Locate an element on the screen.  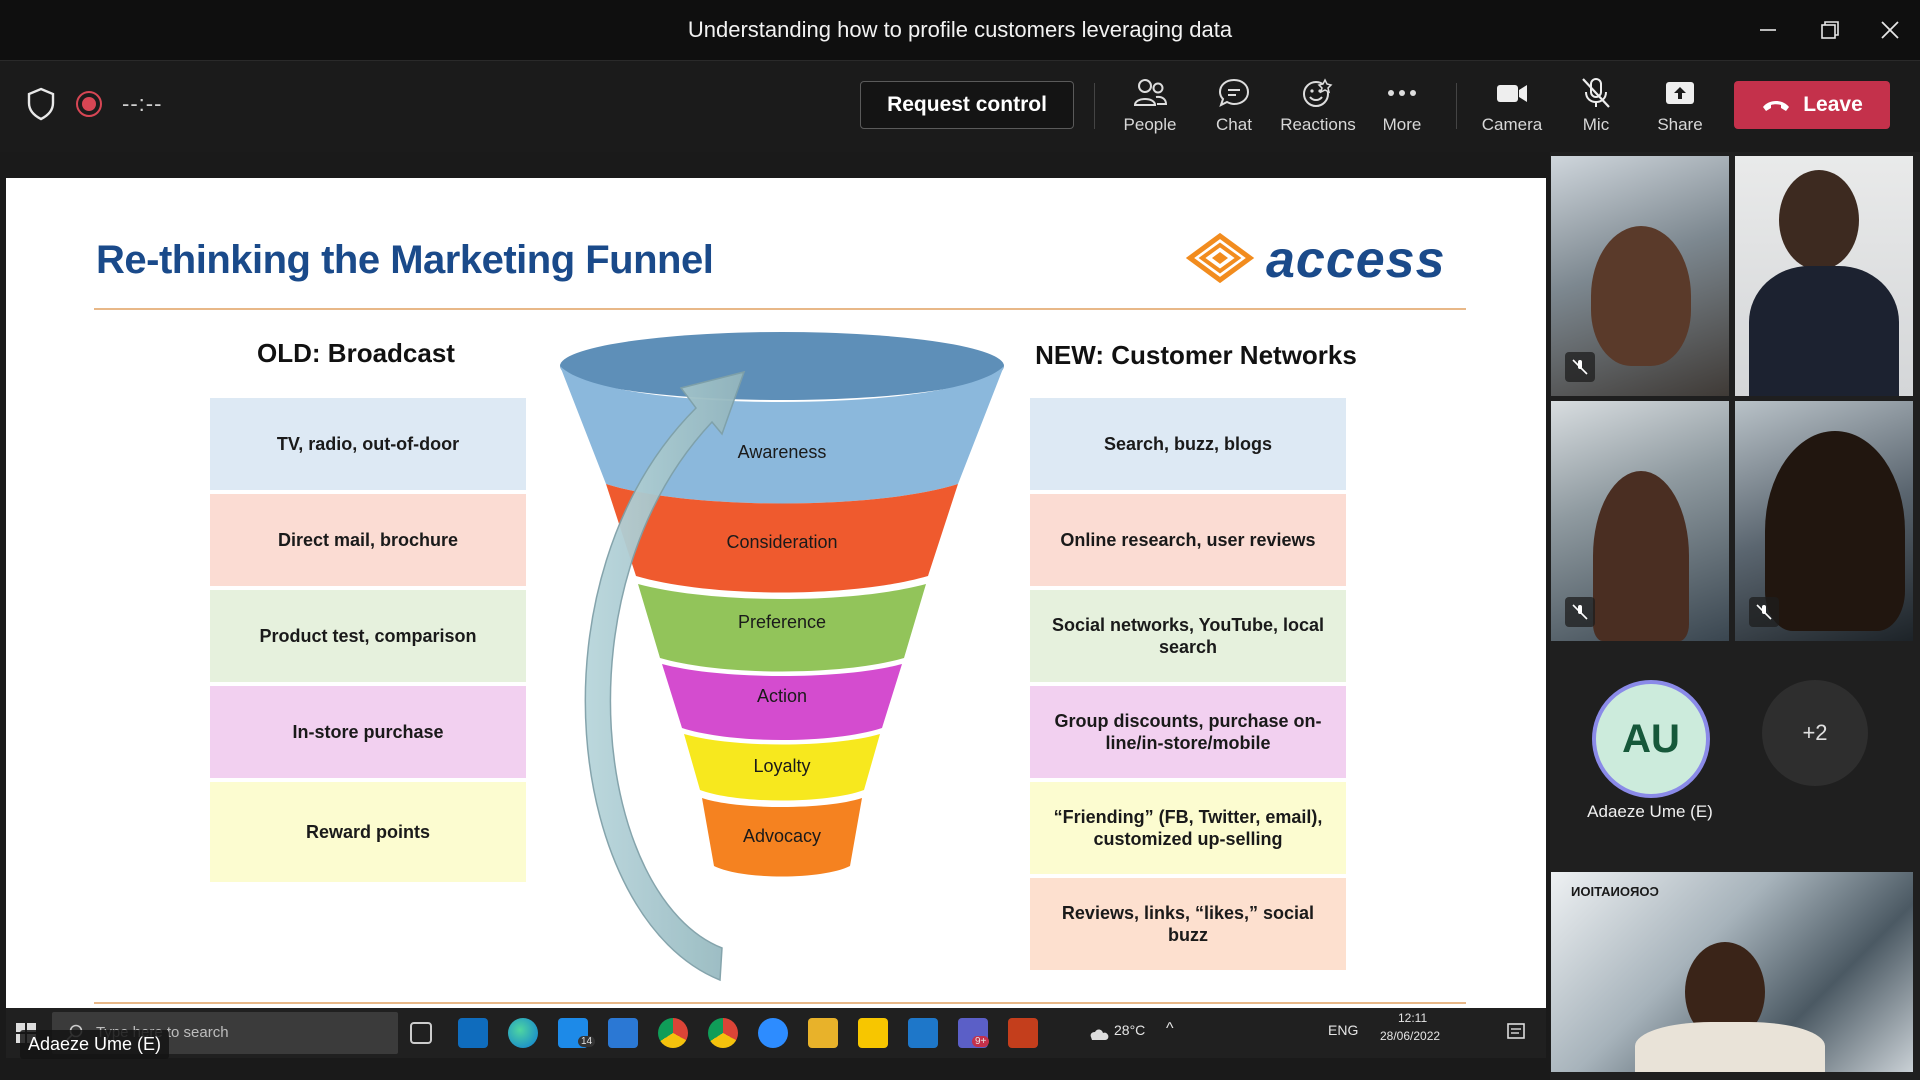
teams-badge: 9+ is located at coordinates (981, 1041).